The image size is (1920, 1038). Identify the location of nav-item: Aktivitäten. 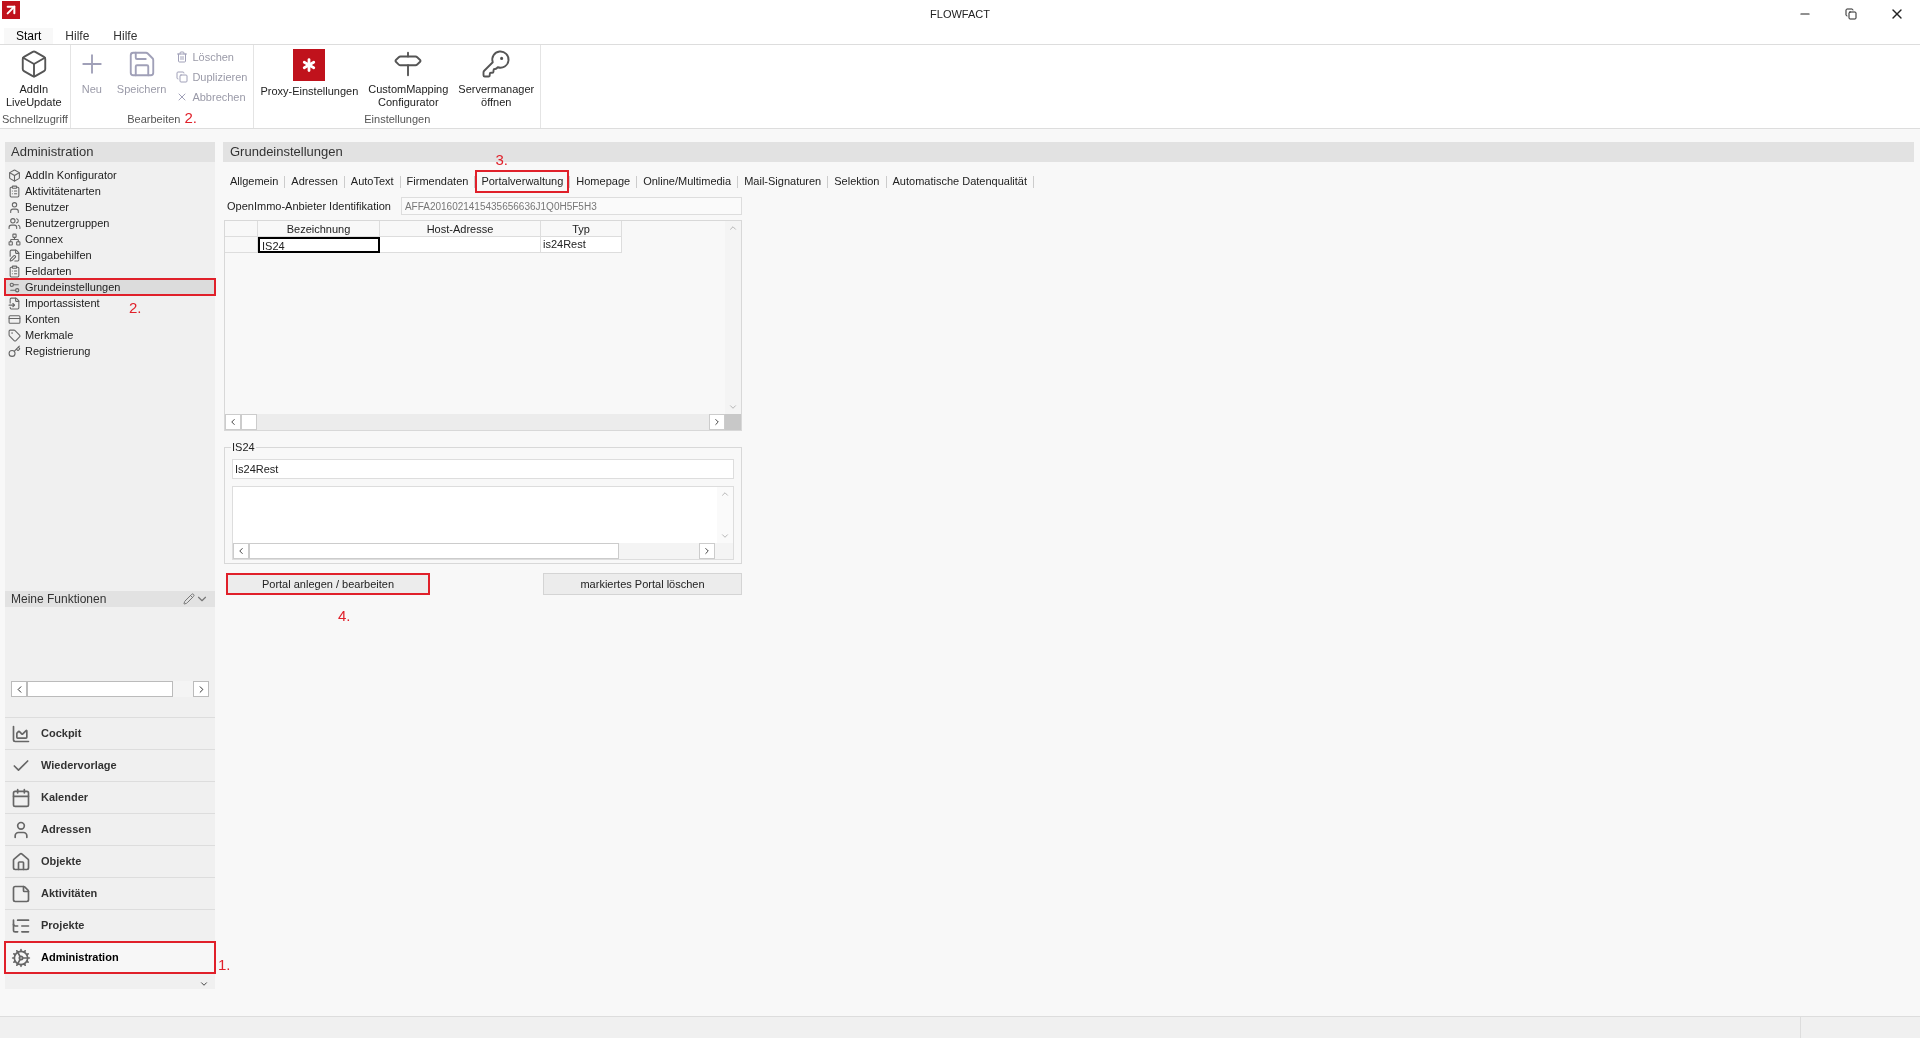
(110, 893).